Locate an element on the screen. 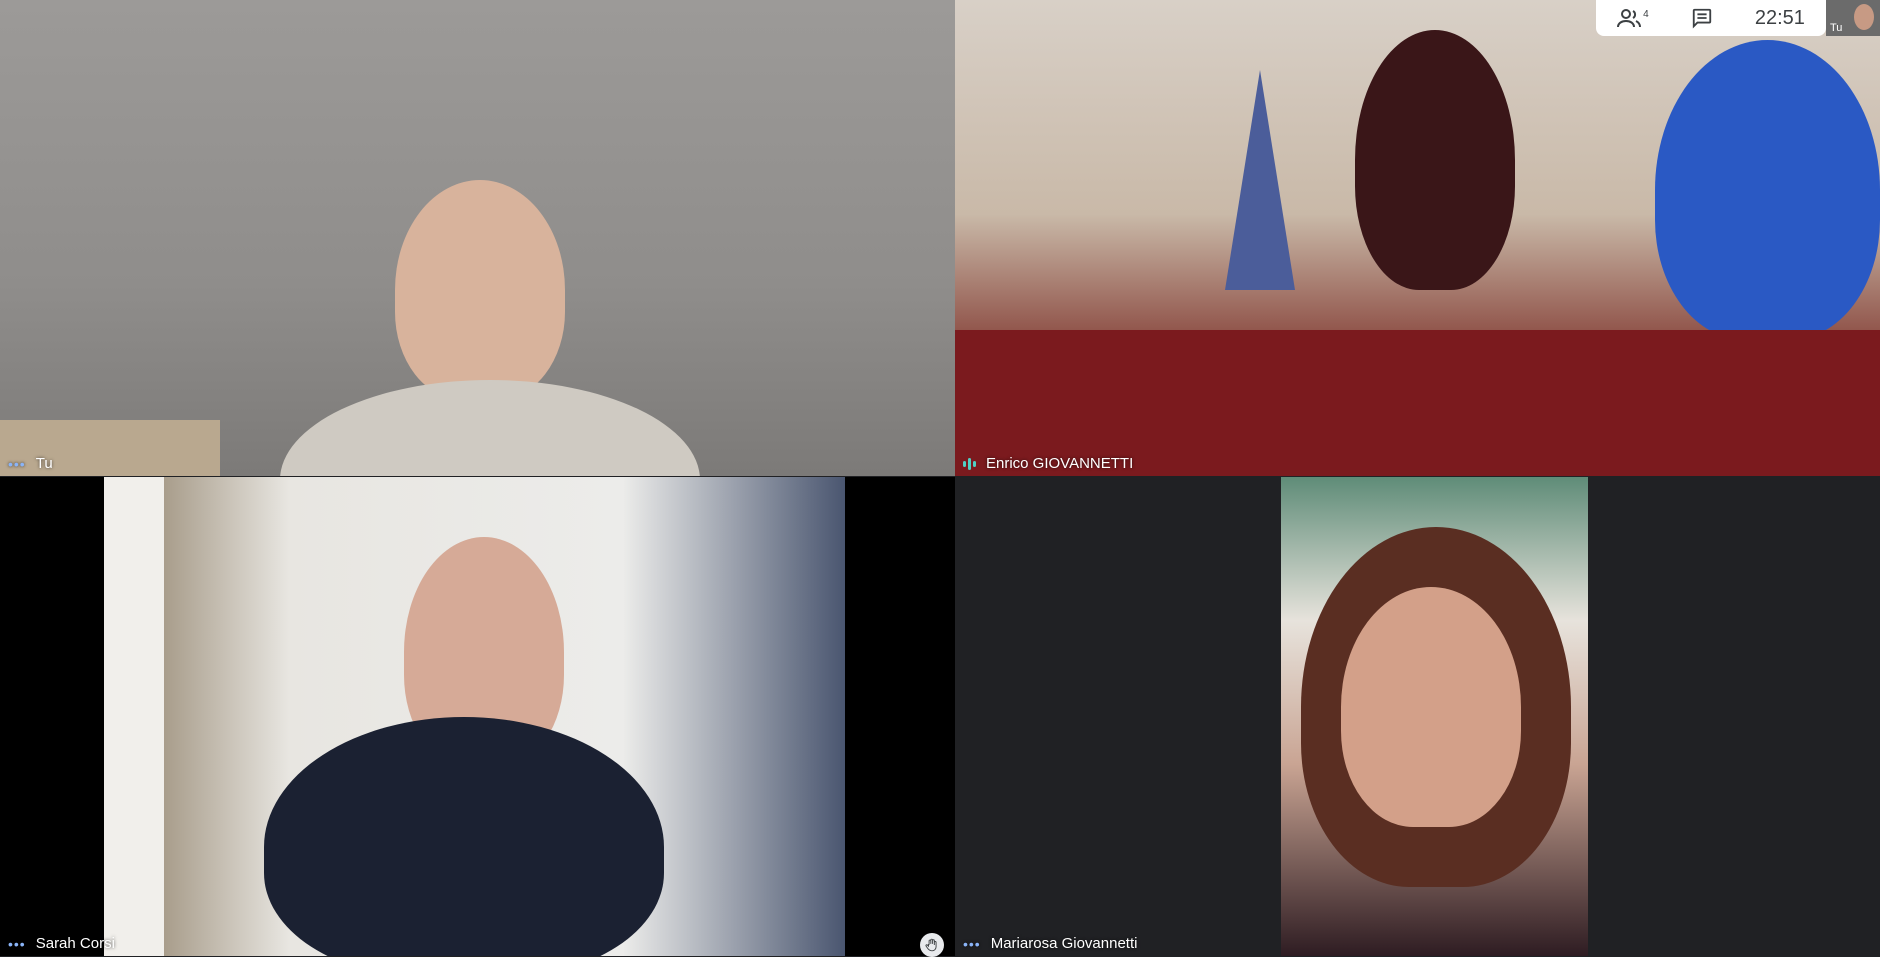 This screenshot has width=1880, height=957. self-view-label: Tu is located at coordinates (1836, 28).